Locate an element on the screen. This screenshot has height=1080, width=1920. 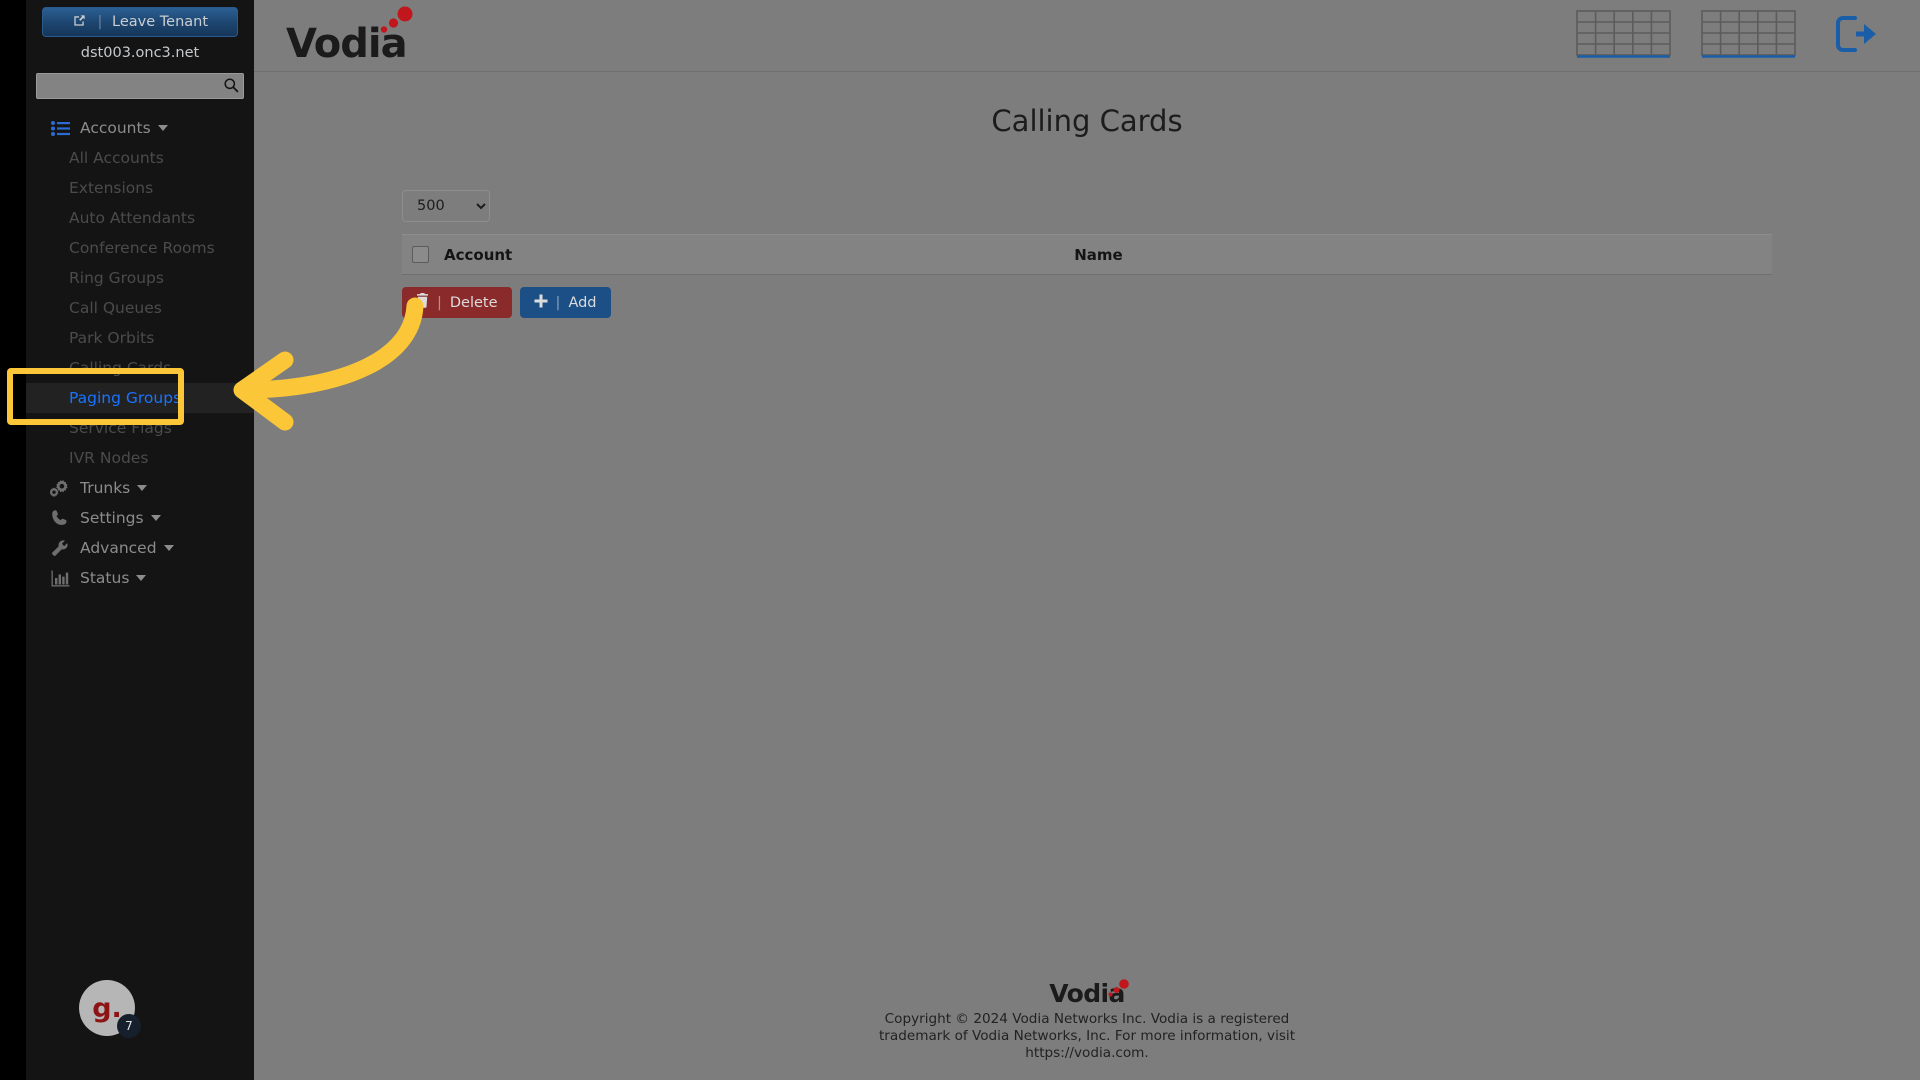
sidebar-item-conference-rooms: Conference Rooms is located at coordinates (140, 248).